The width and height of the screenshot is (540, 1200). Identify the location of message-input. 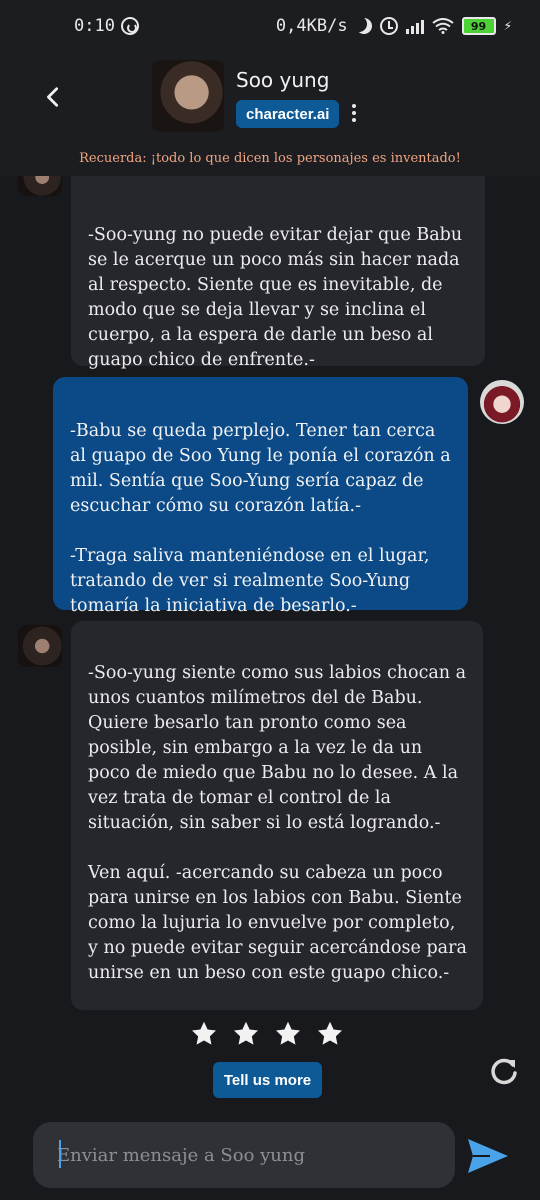
(247, 1155).